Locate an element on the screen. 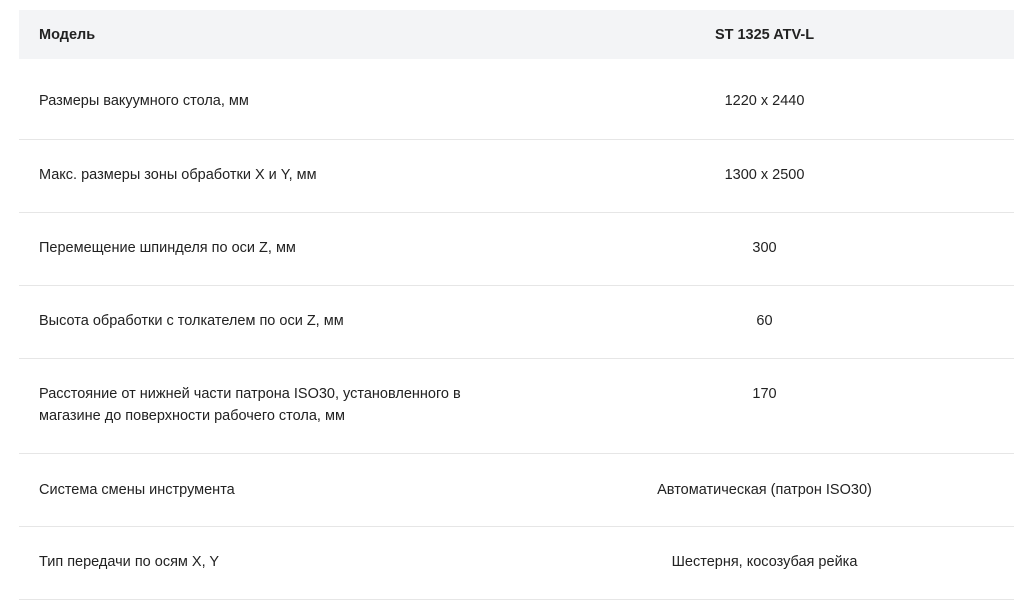  row-label: Система смены инструмента is located at coordinates (137, 490).